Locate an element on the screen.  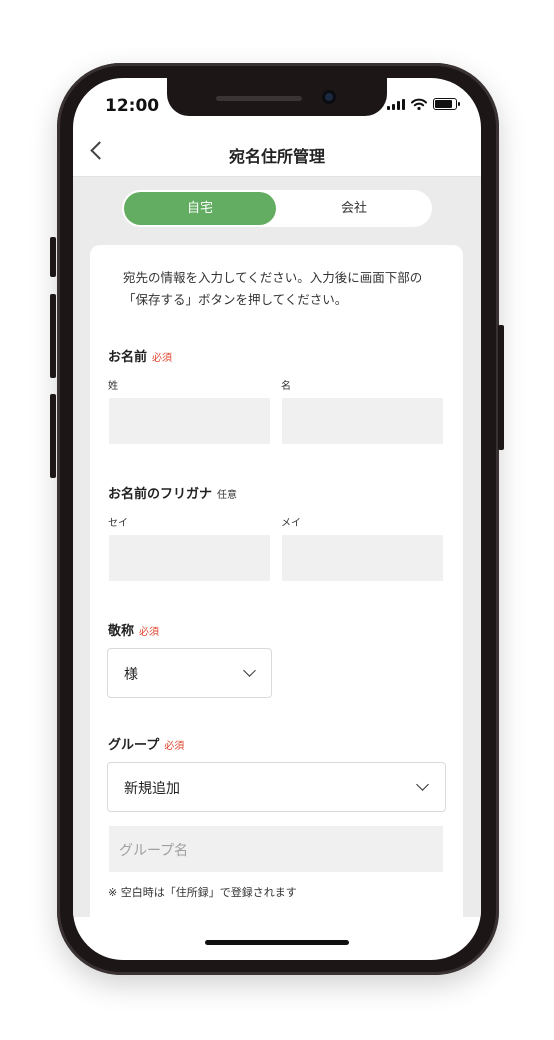
group-label-text: グループ is located at coordinates (134, 745).